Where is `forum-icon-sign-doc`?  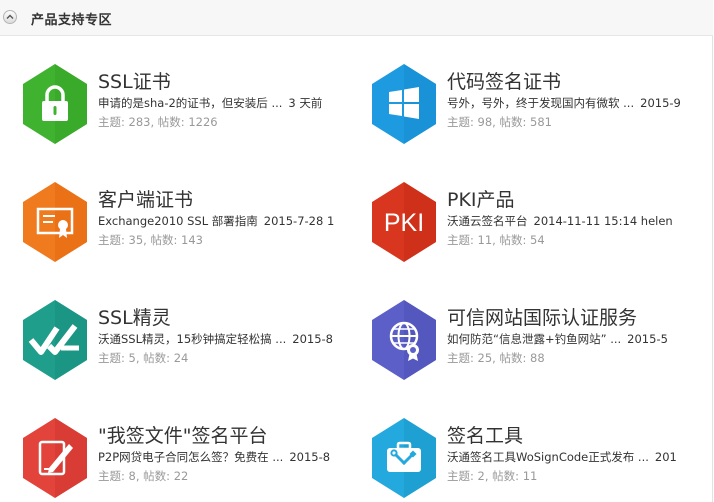 forum-icon-sign-doc is located at coordinates (55, 458).